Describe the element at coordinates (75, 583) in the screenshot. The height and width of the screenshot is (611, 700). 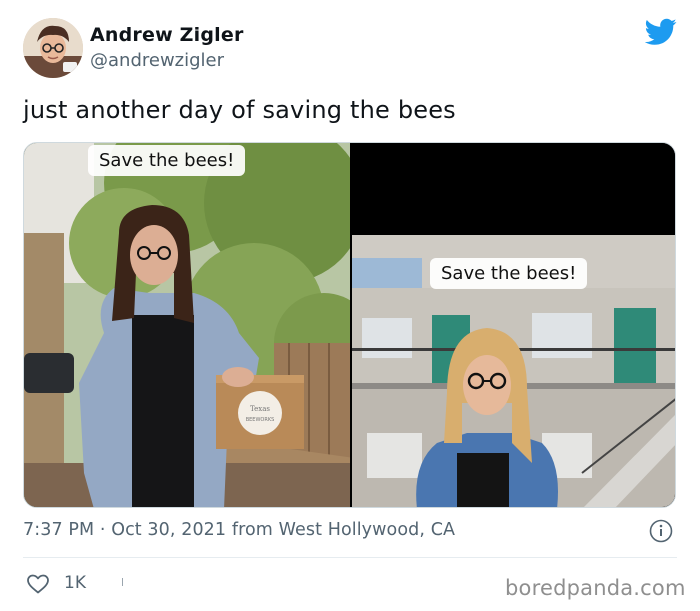
I see `like-count: 1K` at that location.